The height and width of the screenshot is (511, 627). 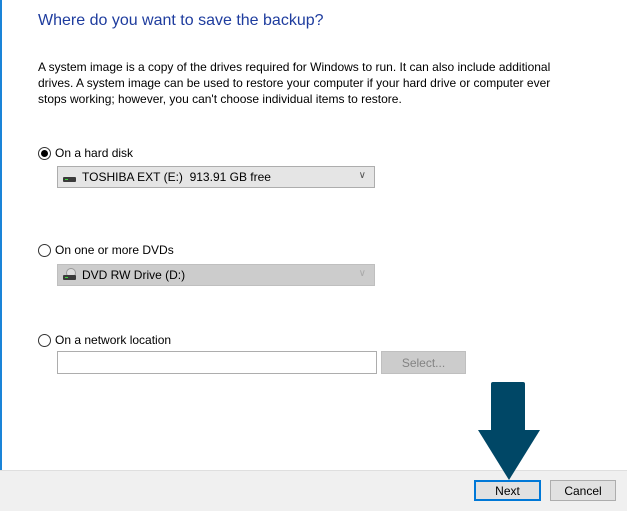 I want to click on radio-label: On a network location, so click(x=113, y=340).